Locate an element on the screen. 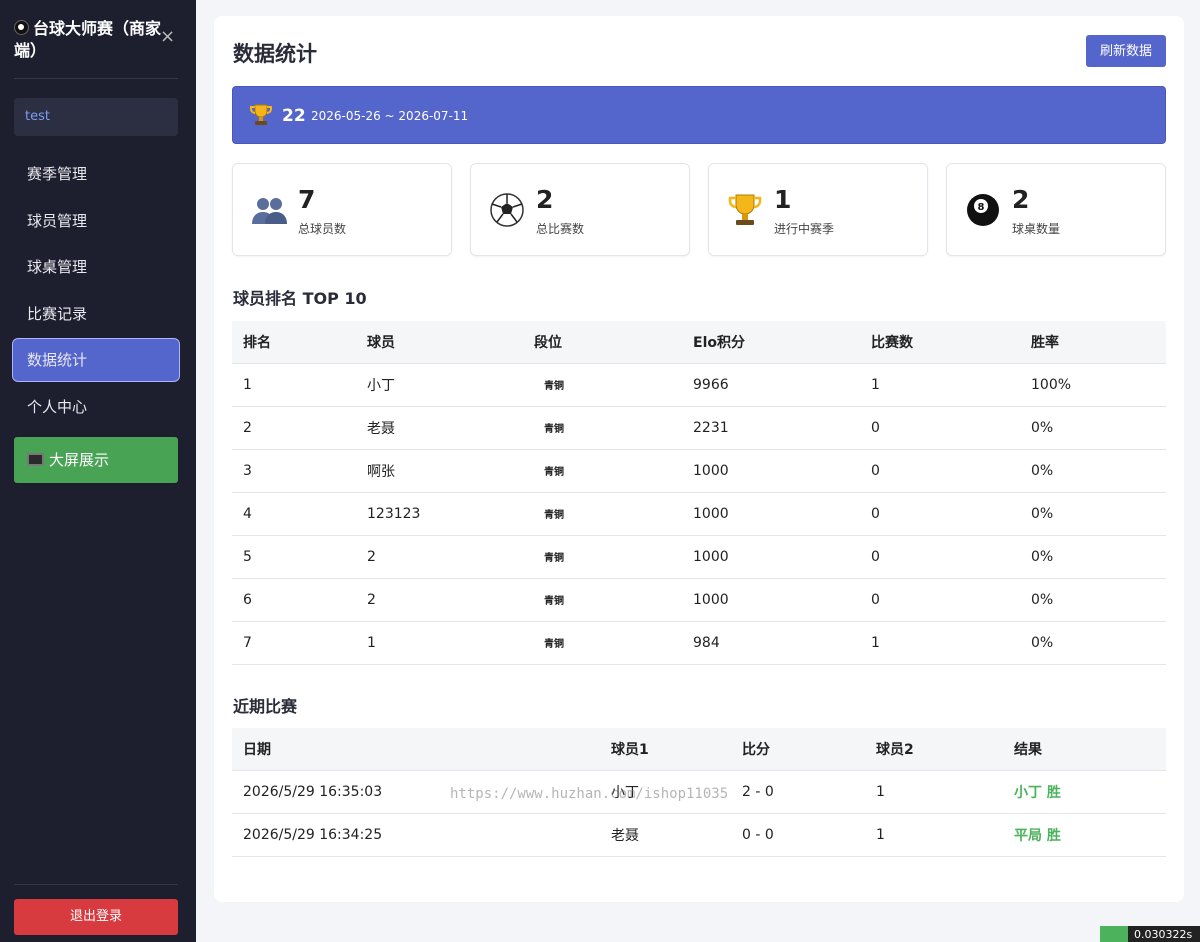 The image size is (1200, 942). sidebar-item-season-management: 赛季管理 is located at coordinates (96, 174).